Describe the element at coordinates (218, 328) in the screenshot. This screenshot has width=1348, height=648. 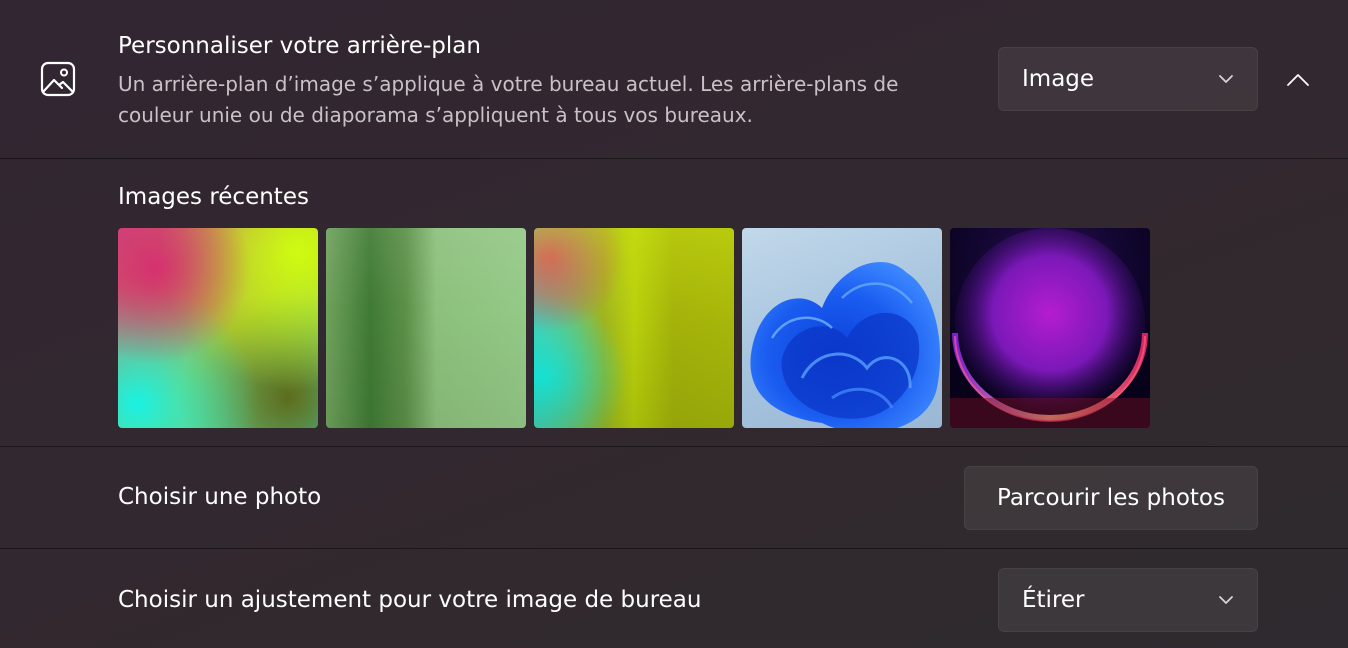
I see `recent-image-gradient-pink-yellow-cyan` at that location.